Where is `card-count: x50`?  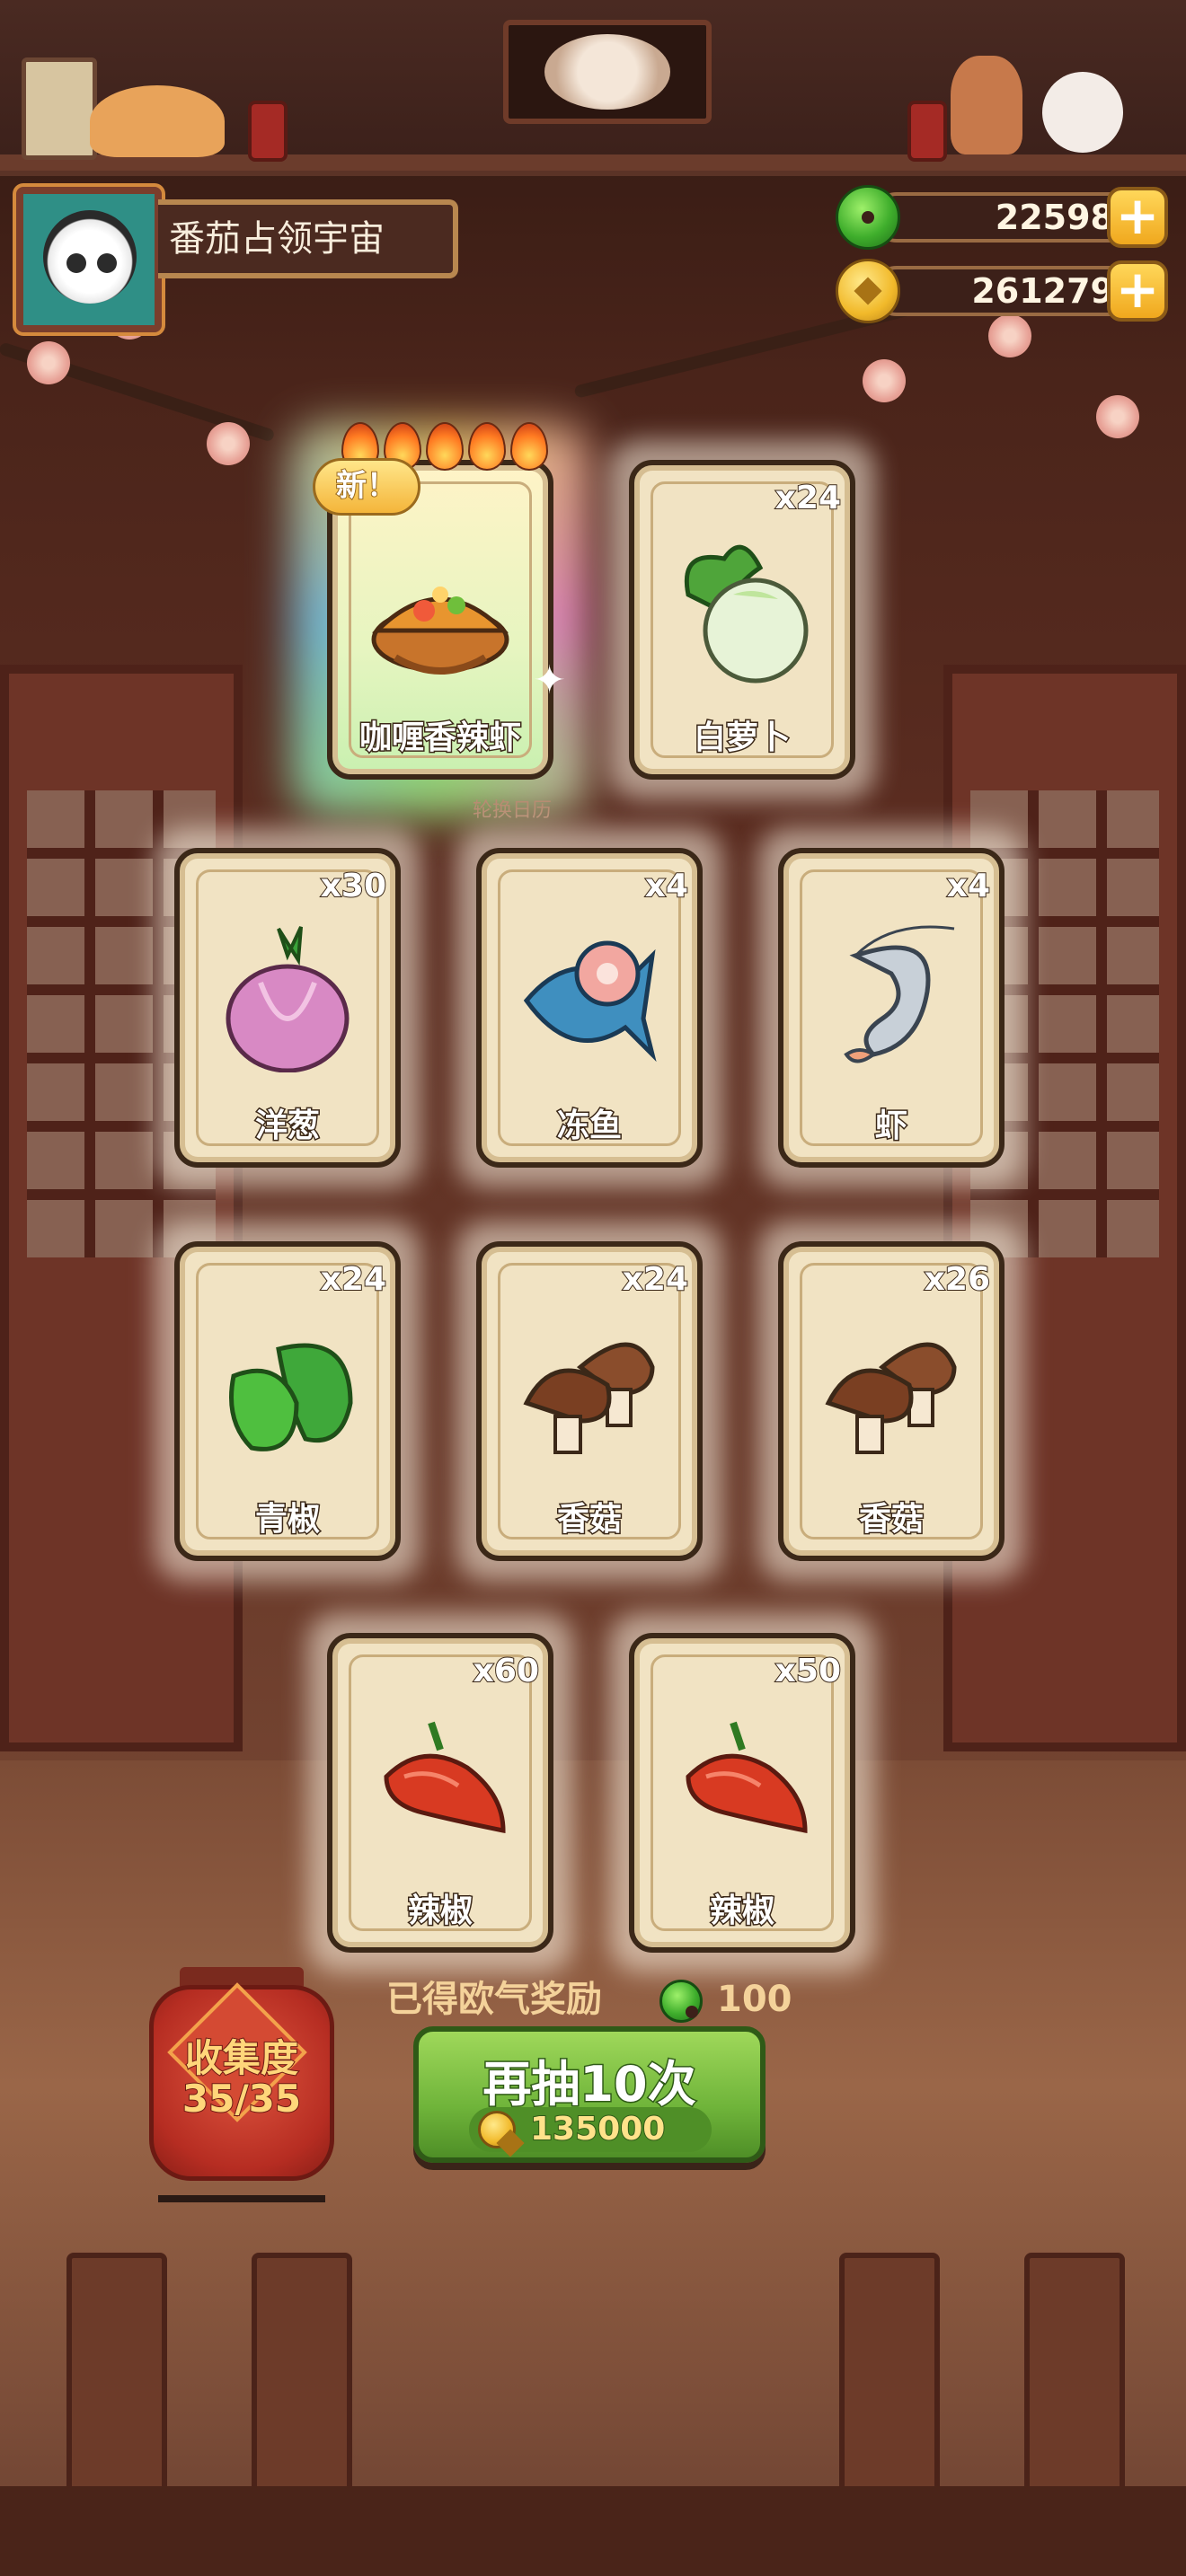
card-count: x50 is located at coordinates (808, 1671).